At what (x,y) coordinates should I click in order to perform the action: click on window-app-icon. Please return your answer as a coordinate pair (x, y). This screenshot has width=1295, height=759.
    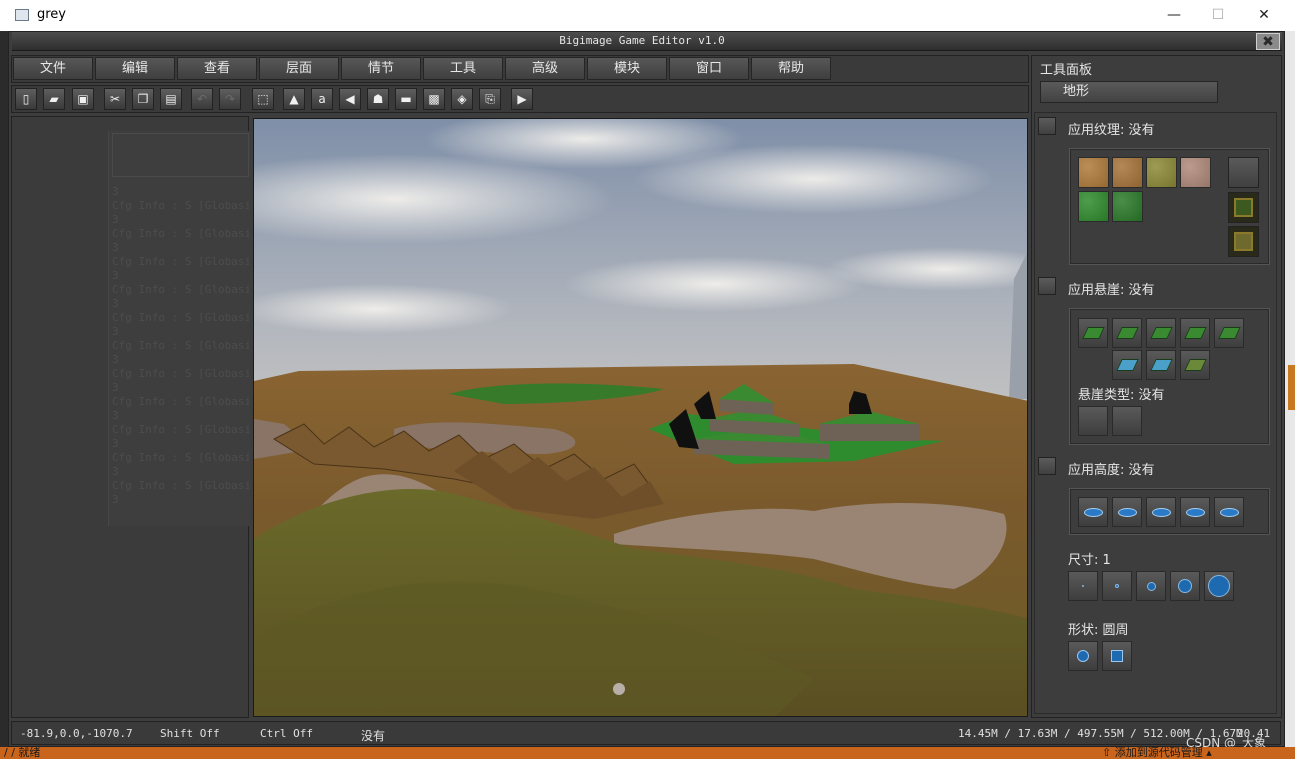
    Looking at the image, I should click on (22, 15).